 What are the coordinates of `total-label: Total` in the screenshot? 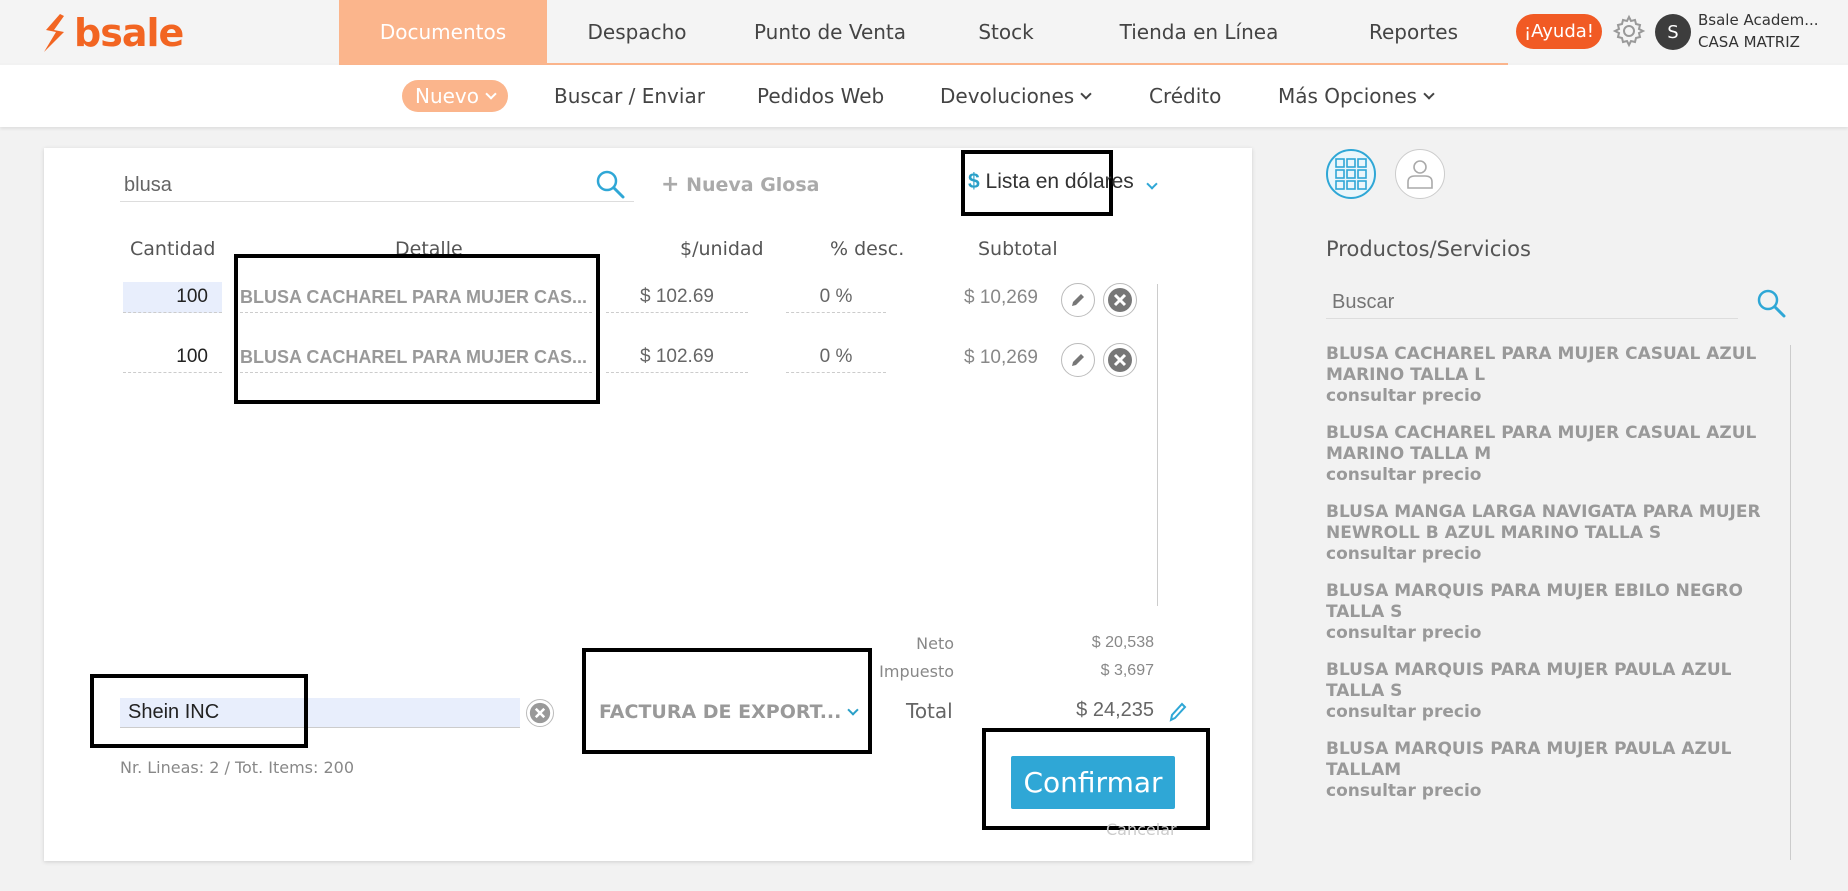 It's located at (929, 711).